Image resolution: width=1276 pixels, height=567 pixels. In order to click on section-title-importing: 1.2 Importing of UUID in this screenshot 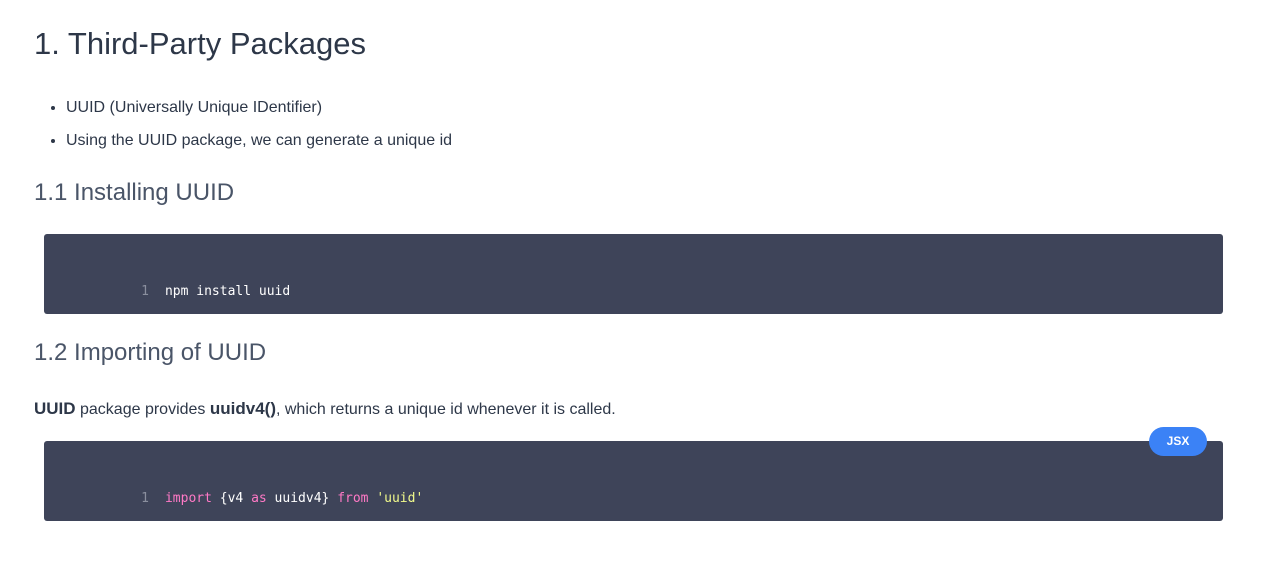, I will do `click(150, 352)`.